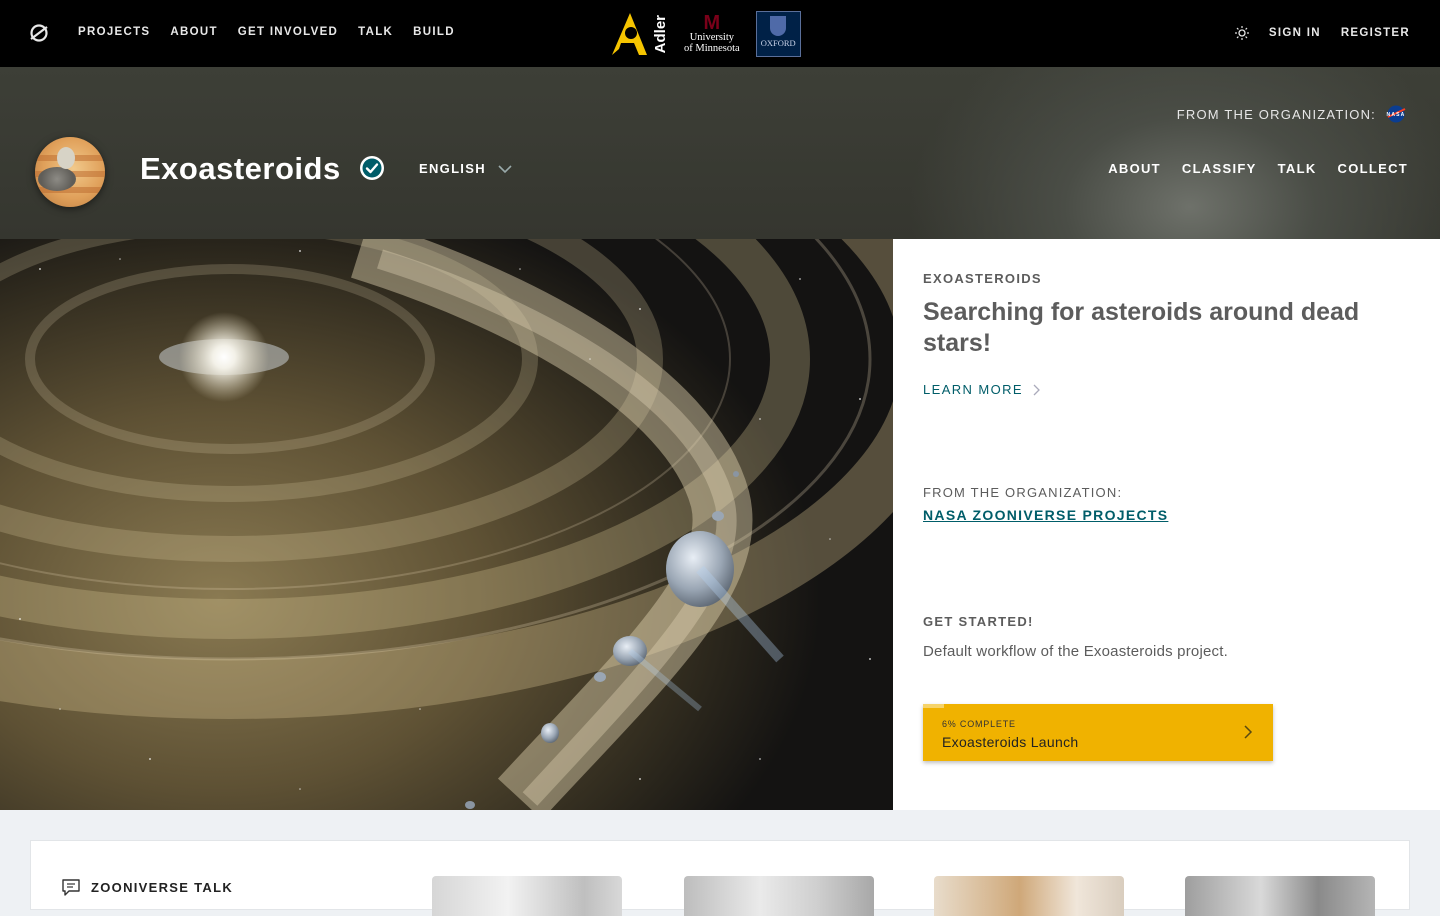 This screenshot has height=916, width=1440. I want to click on chat-bubble-icon, so click(71, 887).